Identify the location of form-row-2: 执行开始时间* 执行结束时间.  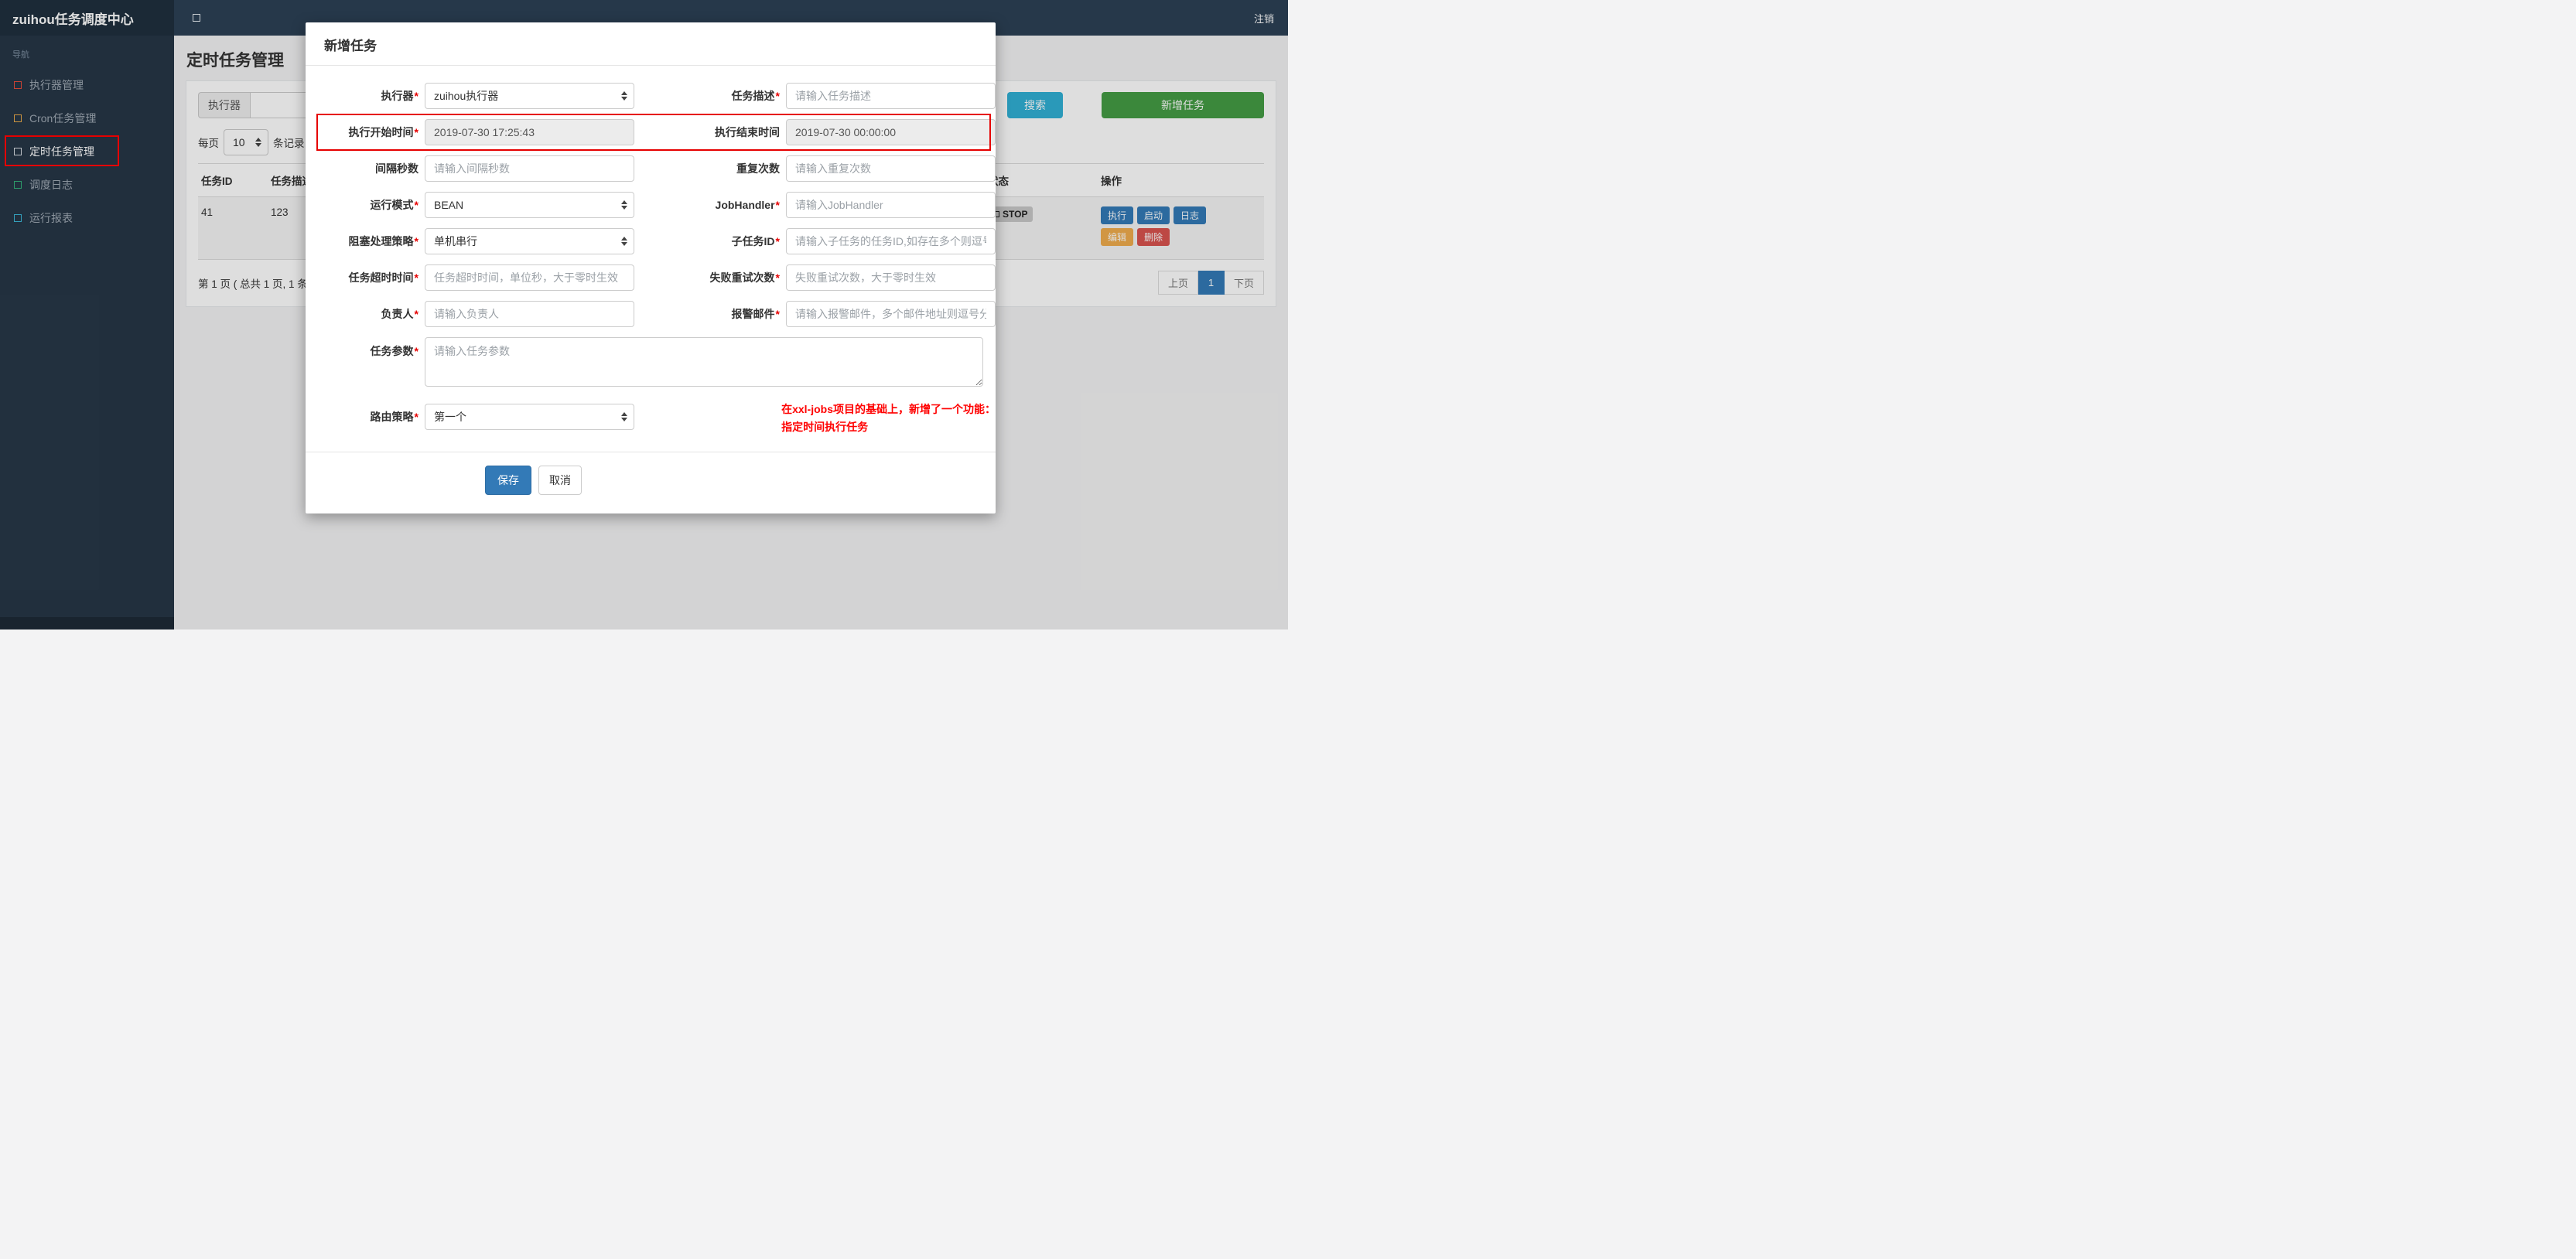
(653, 132).